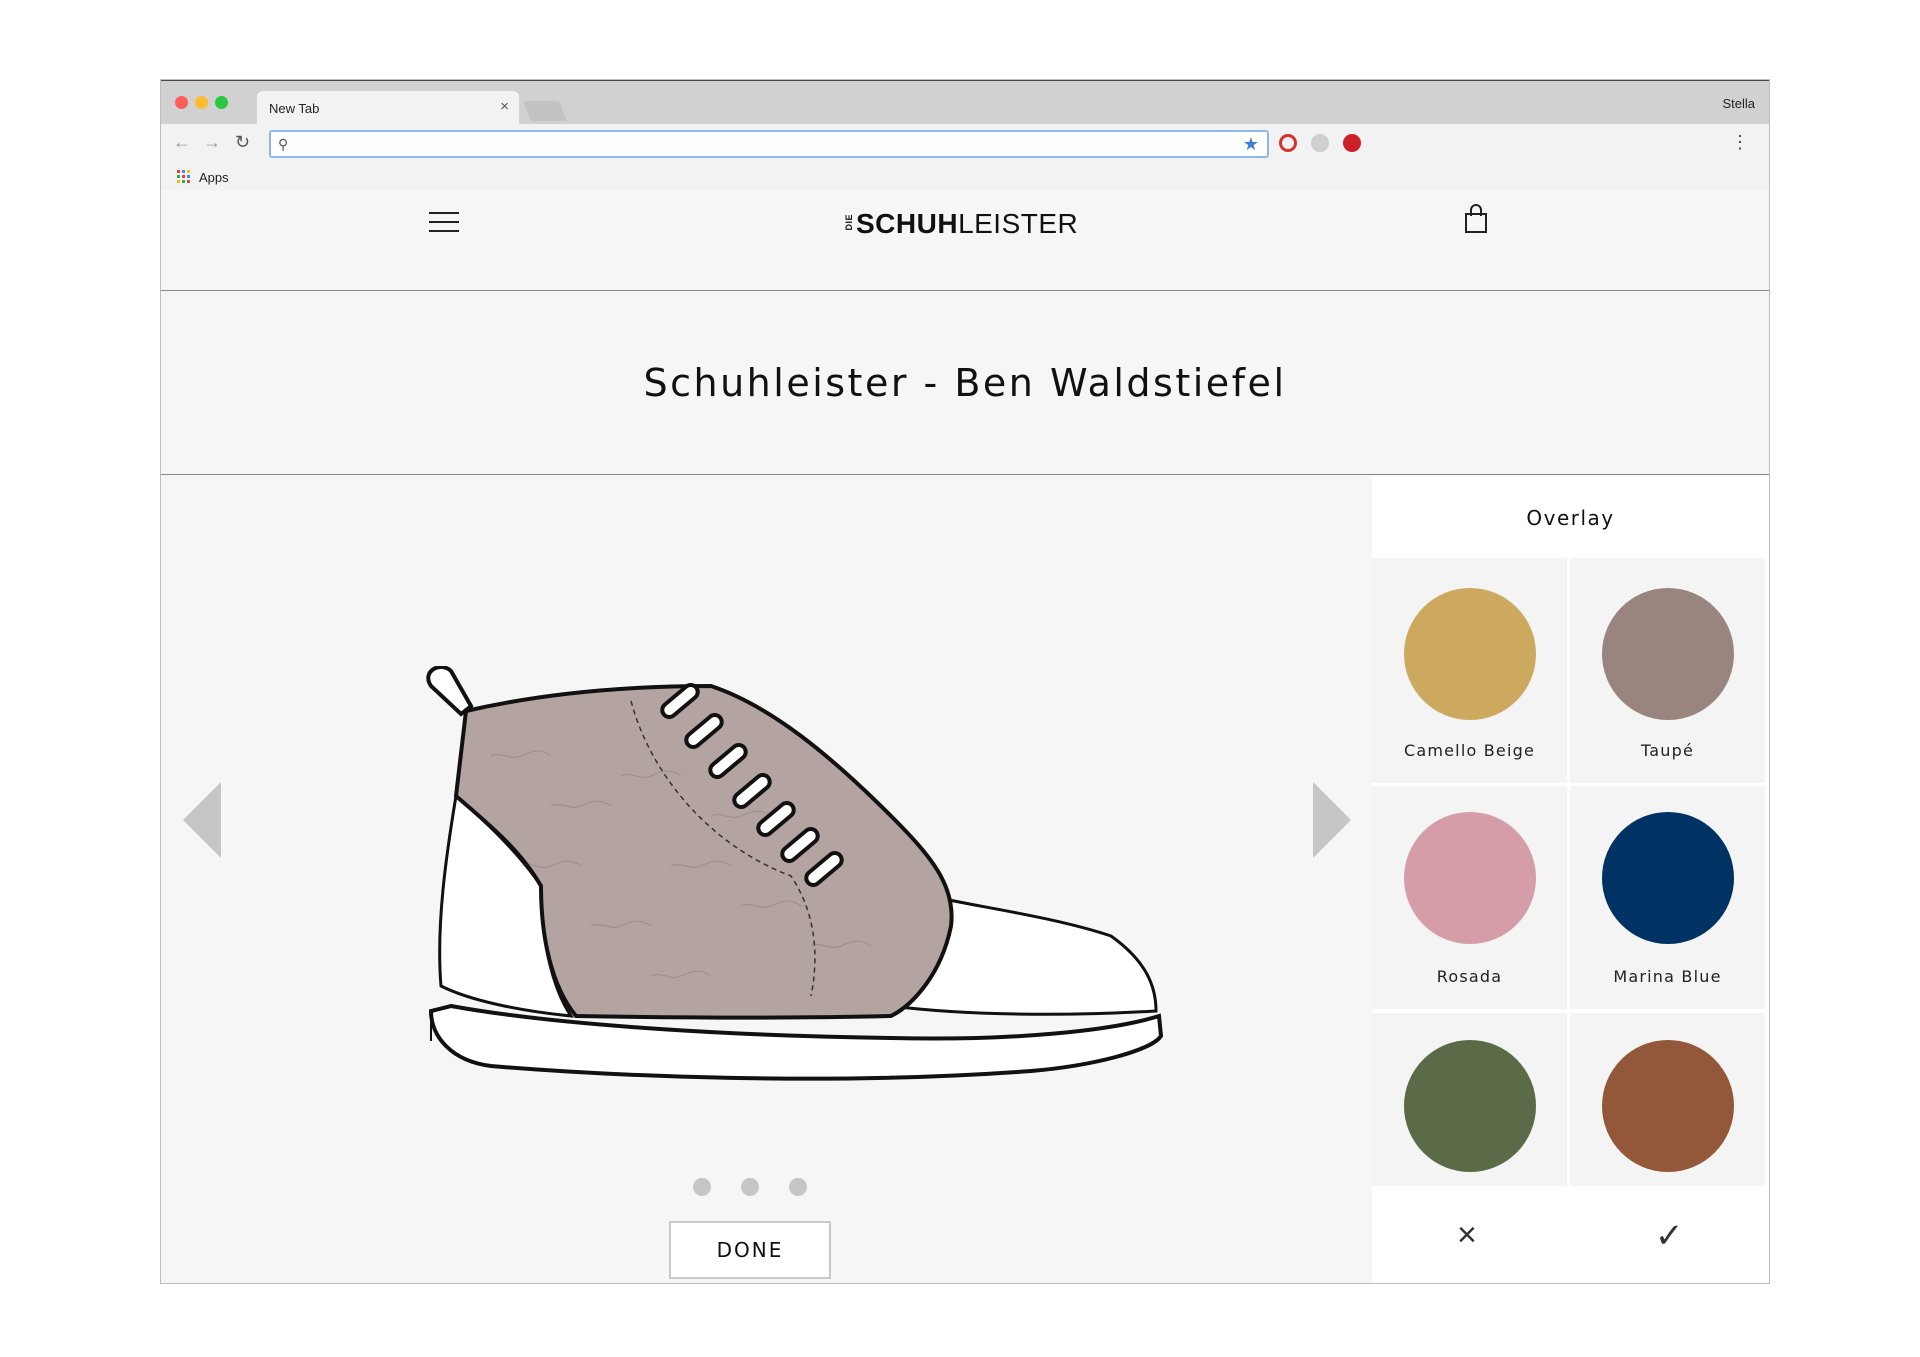  I want to click on search-icon: ⚲, so click(283, 144).